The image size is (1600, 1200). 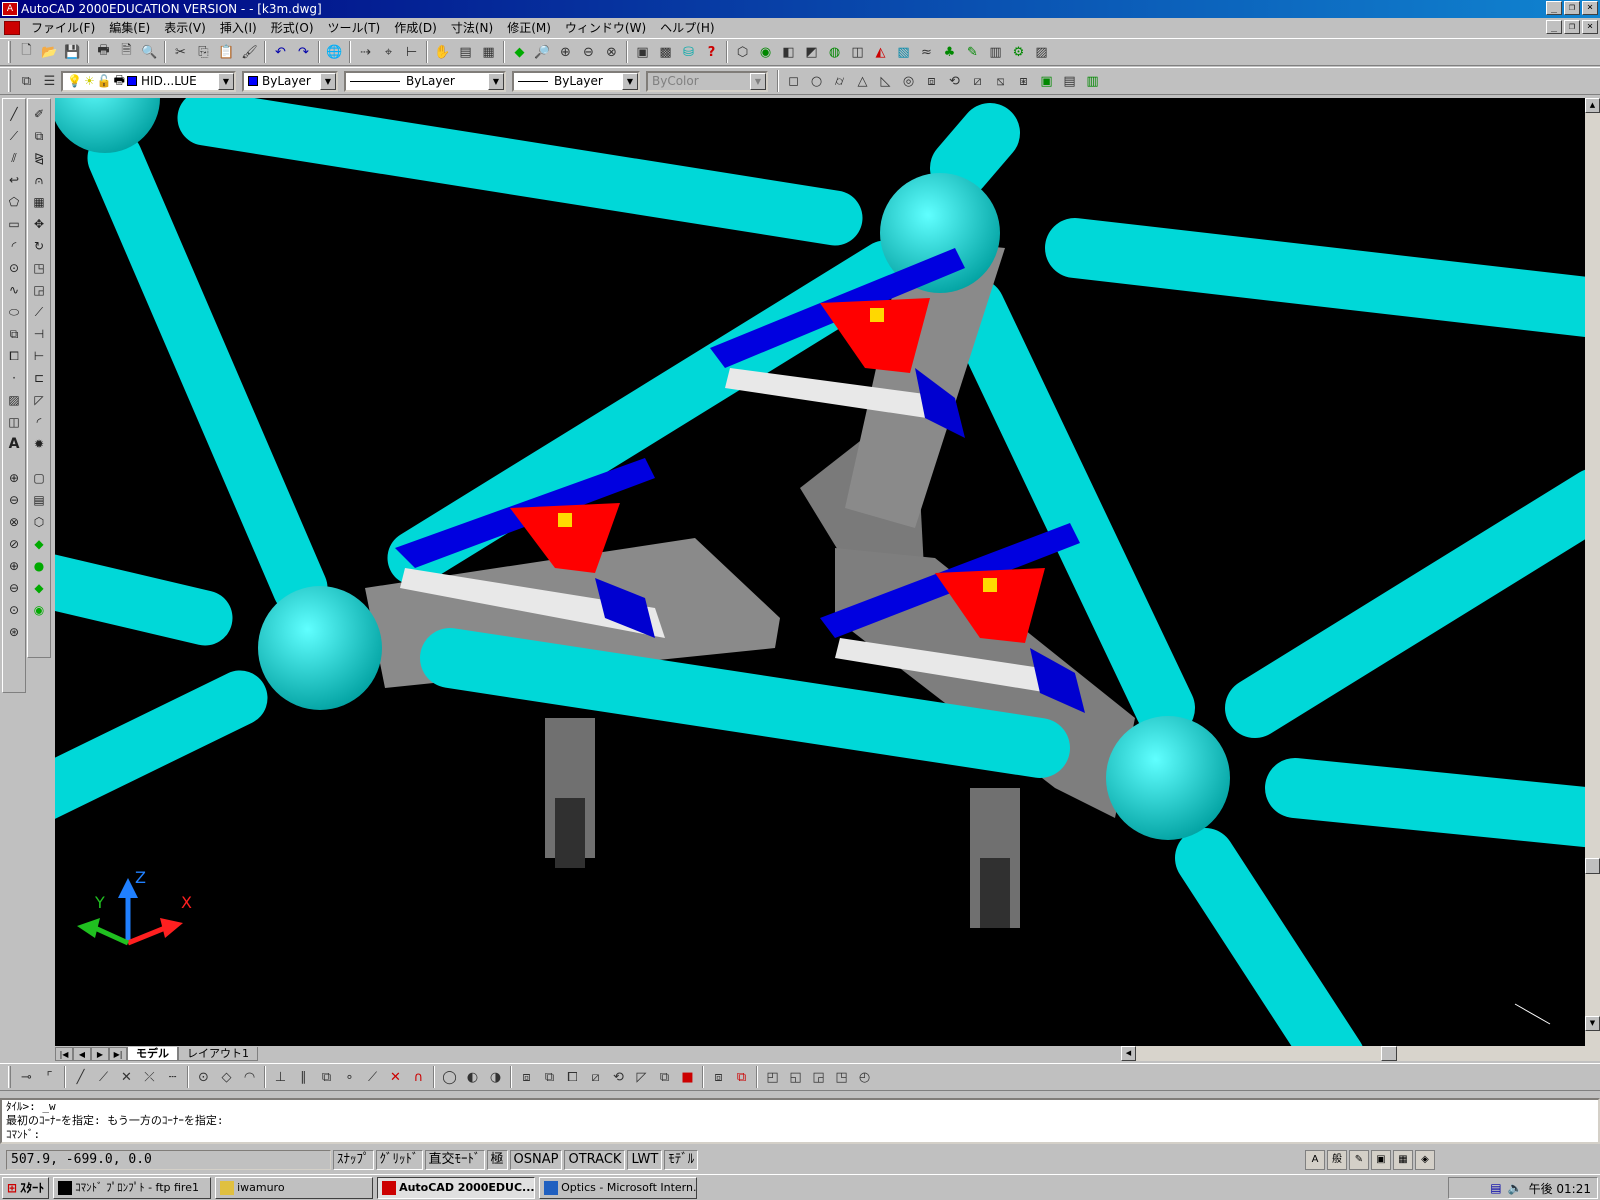 What do you see at coordinates (39, 378) in the screenshot?
I see `break-icon: ⊏` at bounding box center [39, 378].